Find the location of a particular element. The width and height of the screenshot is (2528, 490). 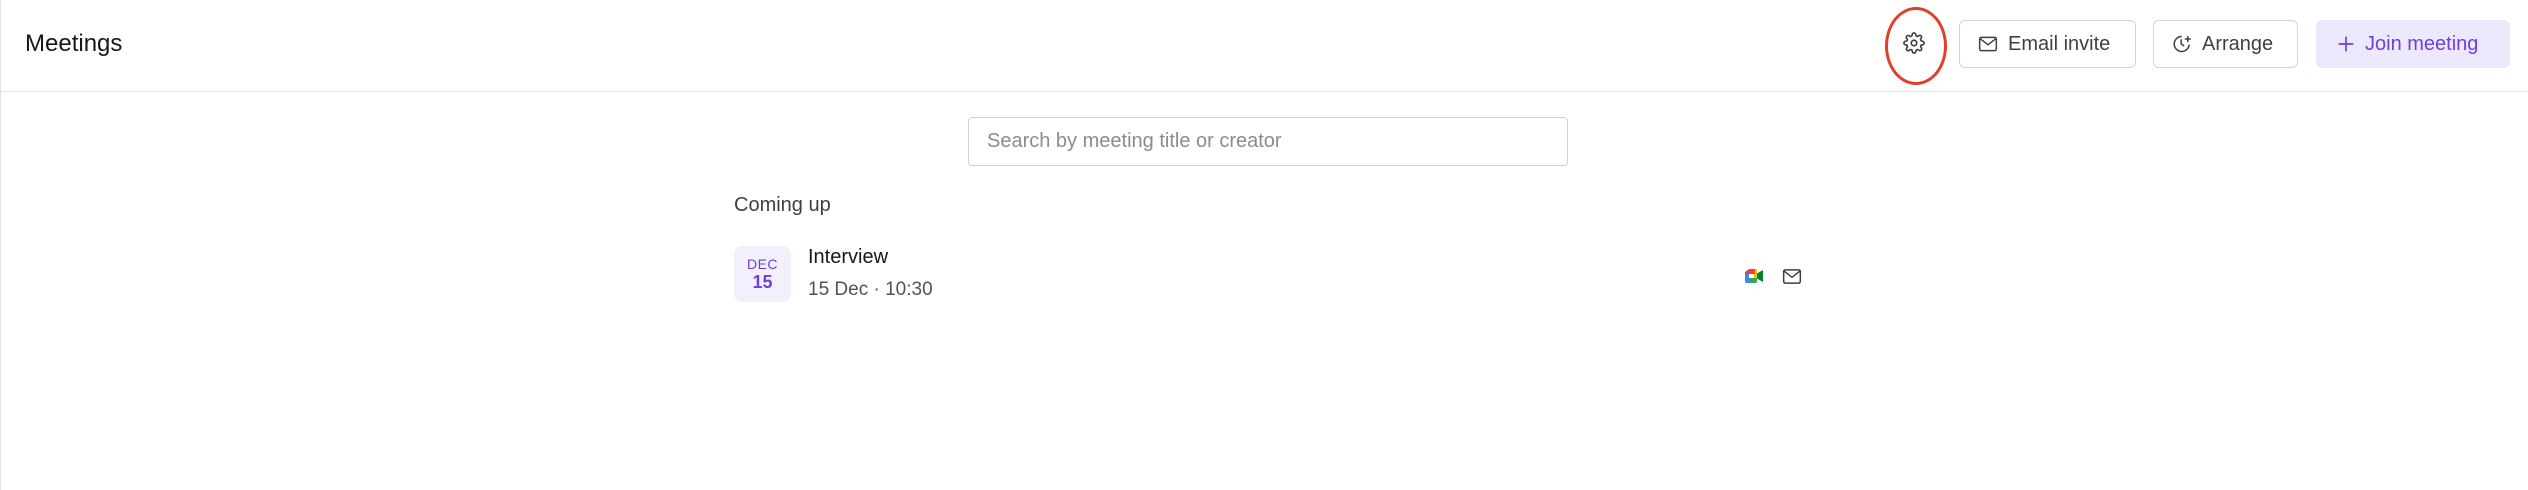

meeting-title: Interview is located at coordinates (848, 257).